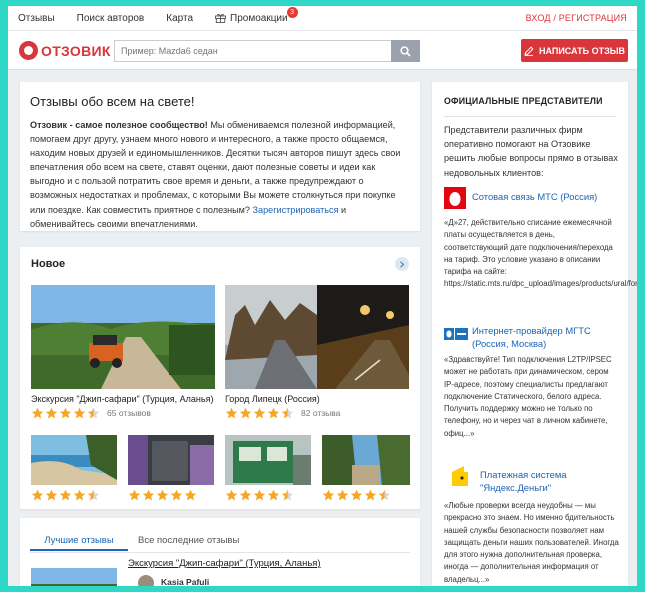 This screenshot has height=592, width=645. I want to click on rating-stars-beach, so click(66, 495).